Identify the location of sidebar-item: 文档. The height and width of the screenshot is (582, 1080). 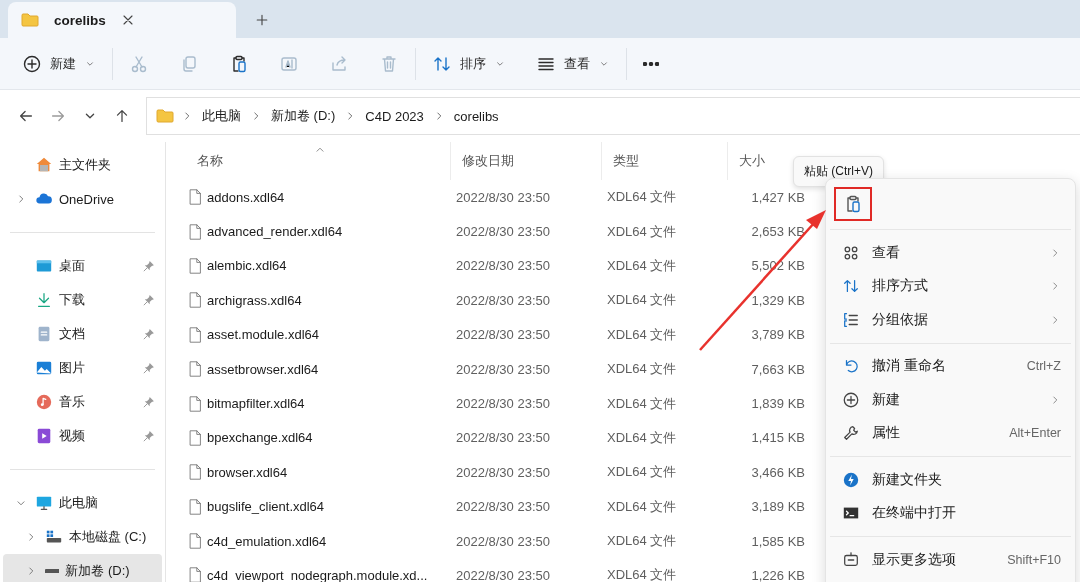
(82, 334).